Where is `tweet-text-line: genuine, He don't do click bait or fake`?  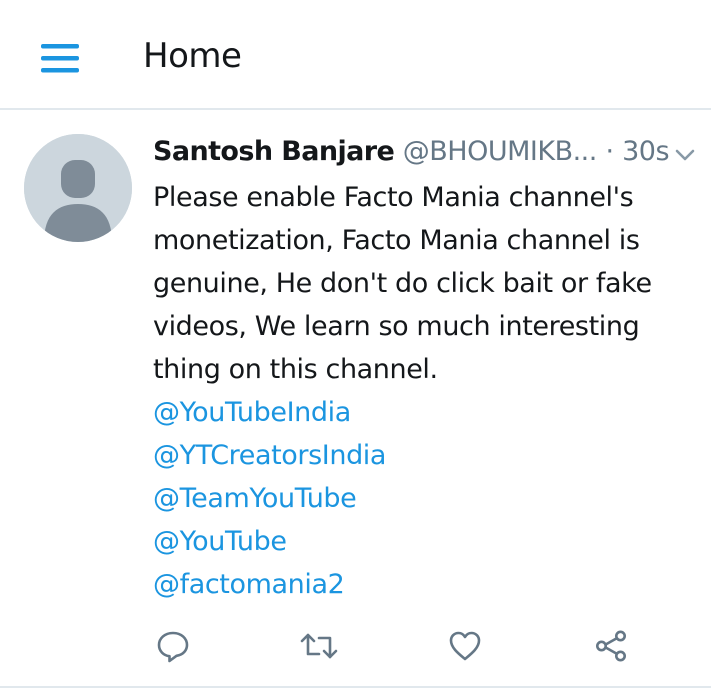
tweet-text-line: genuine, He don't do click bait or fake is located at coordinates (402, 283).